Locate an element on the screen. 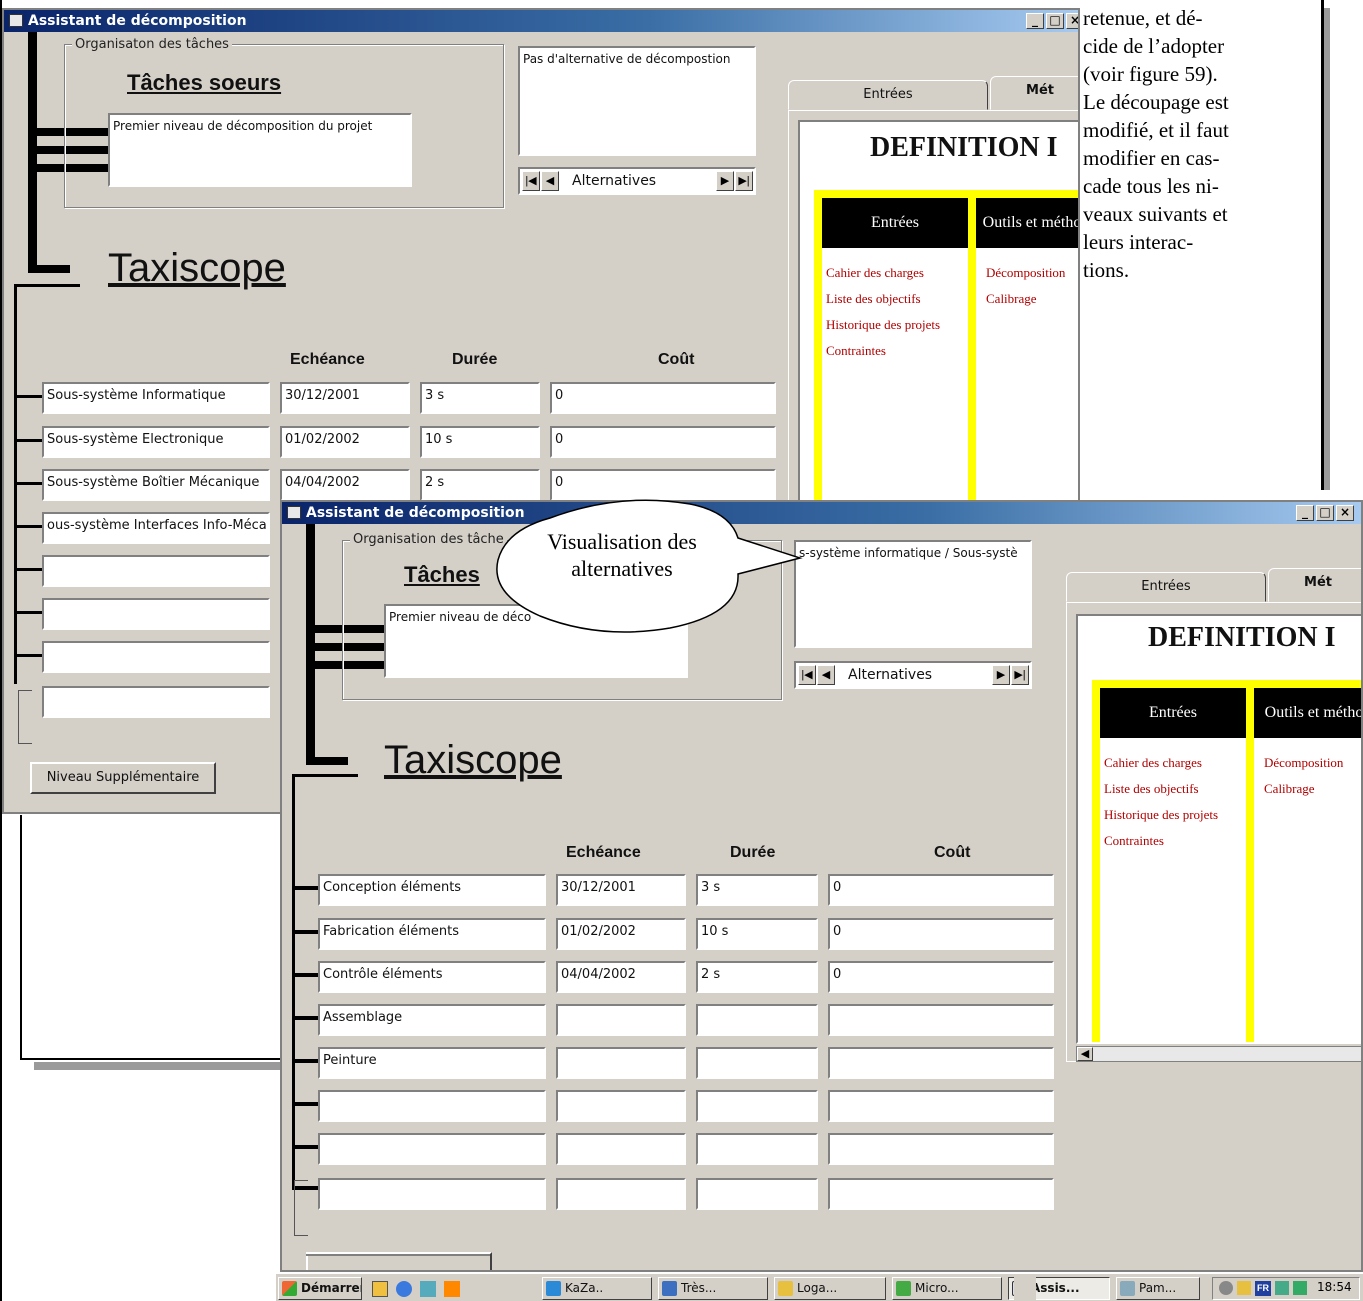 The height and width of the screenshot is (1301, 1363). word-icon is located at coordinates (669, 1288).